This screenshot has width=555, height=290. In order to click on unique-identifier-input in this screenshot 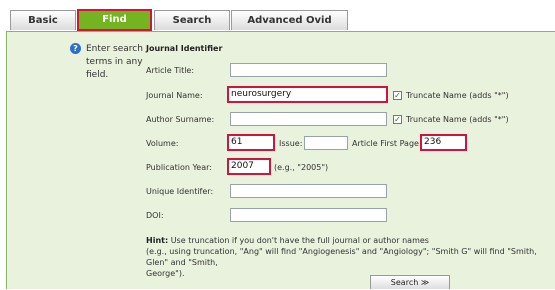, I will do `click(308, 191)`.